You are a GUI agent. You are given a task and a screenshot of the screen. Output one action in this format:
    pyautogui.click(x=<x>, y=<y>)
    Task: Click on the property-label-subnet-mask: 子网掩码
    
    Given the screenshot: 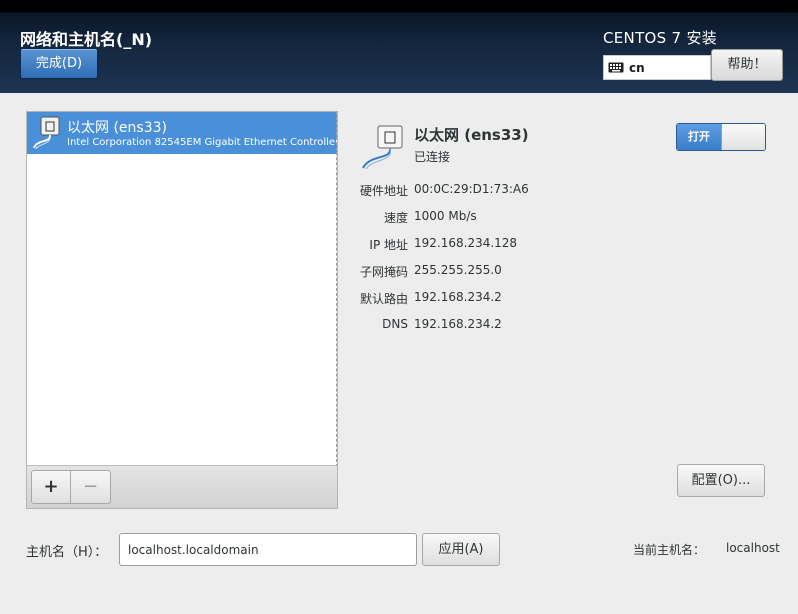 What is the action you would take?
    pyautogui.click(x=383, y=272)
    